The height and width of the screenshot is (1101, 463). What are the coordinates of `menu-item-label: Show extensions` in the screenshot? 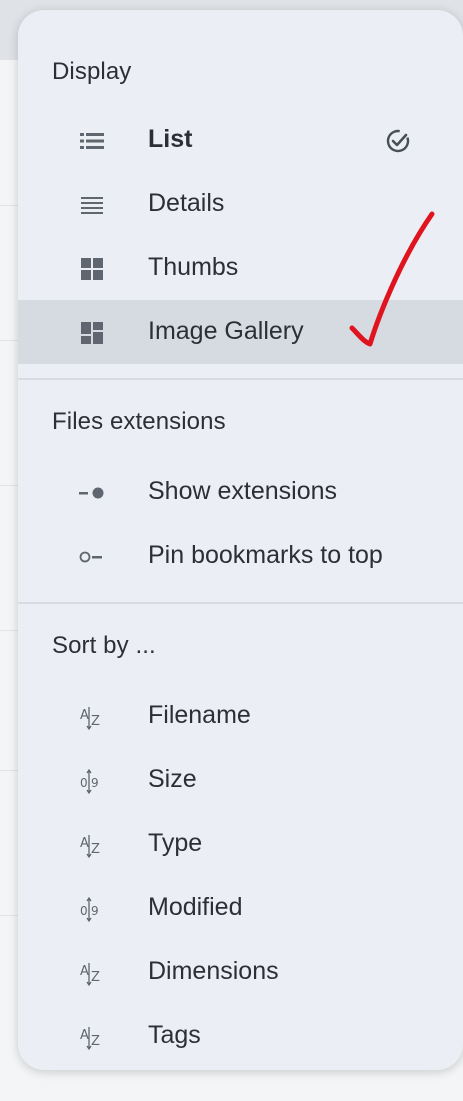 It's located at (243, 491).